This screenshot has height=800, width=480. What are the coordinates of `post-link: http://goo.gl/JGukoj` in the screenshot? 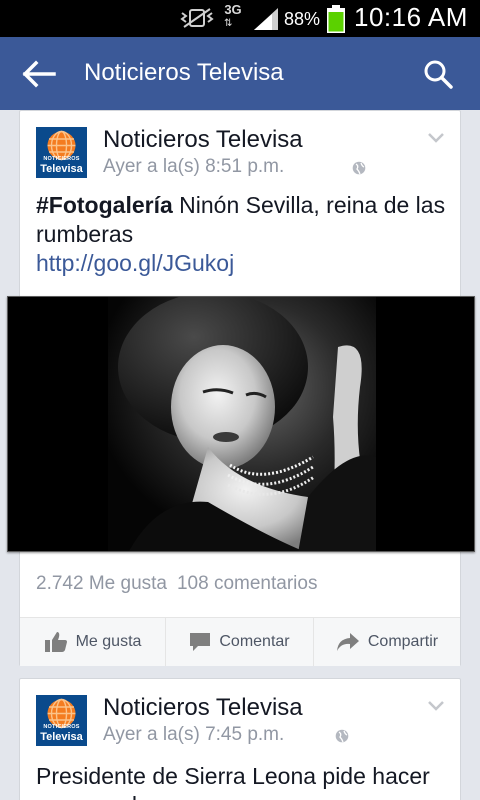 It's located at (243, 263).